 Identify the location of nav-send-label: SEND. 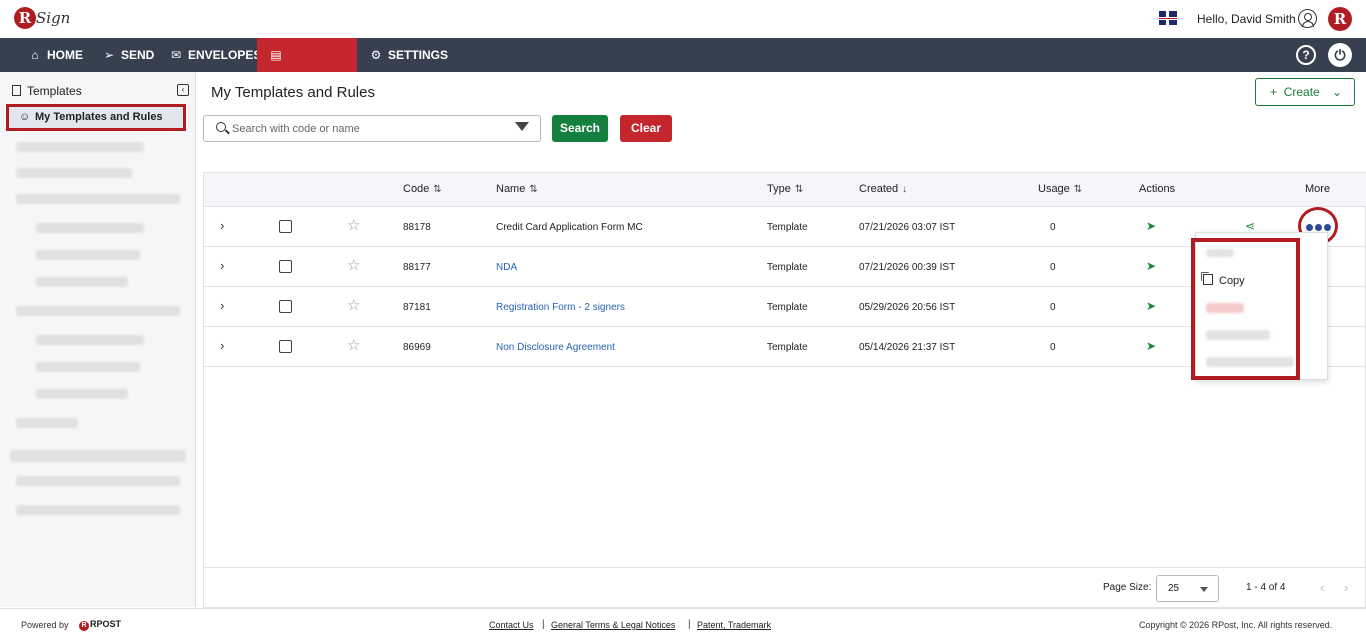
(138, 55).